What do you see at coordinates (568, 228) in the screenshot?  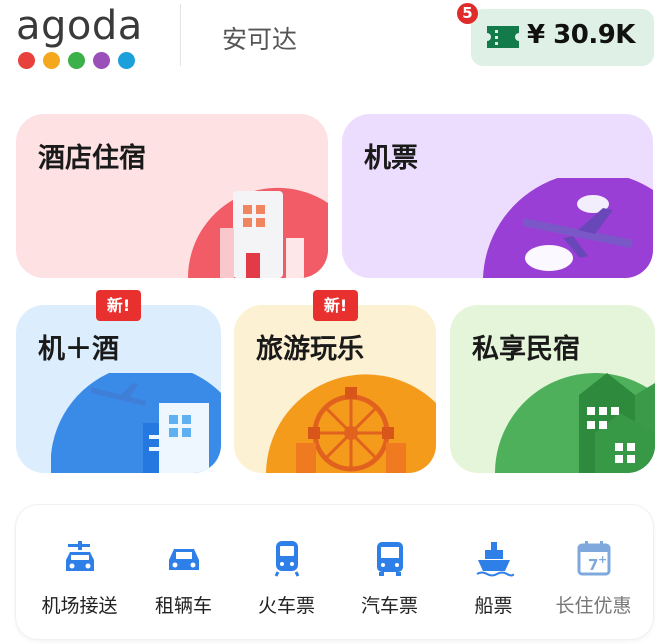 I see `airplane-icon` at bounding box center [568, 228].